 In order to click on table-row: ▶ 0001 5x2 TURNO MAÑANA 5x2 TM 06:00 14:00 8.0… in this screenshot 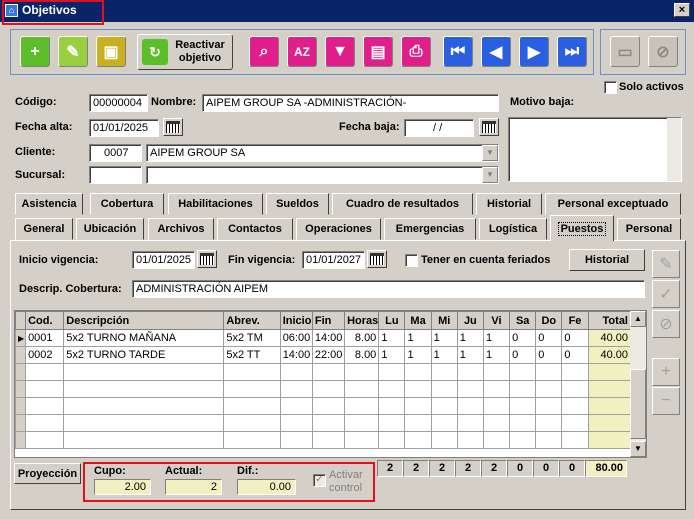, I will do `click(323, 338)`.